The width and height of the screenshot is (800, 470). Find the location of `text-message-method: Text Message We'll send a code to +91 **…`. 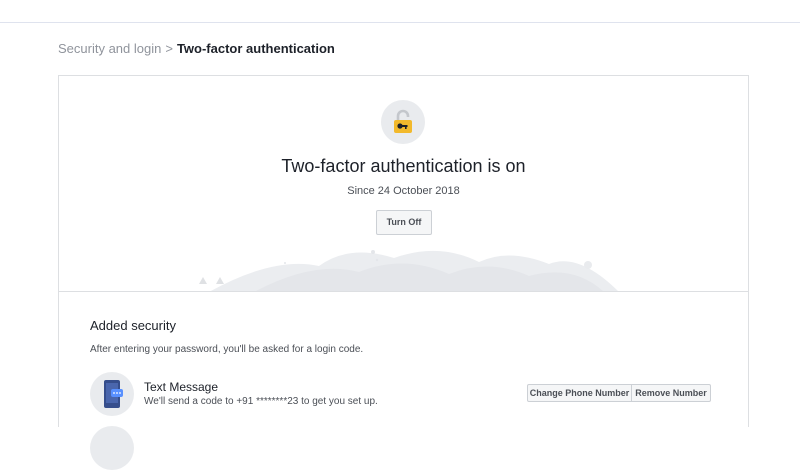

text-message-method: Text Message We'll send a code to +91 **… is located at coordinates (405, 395).